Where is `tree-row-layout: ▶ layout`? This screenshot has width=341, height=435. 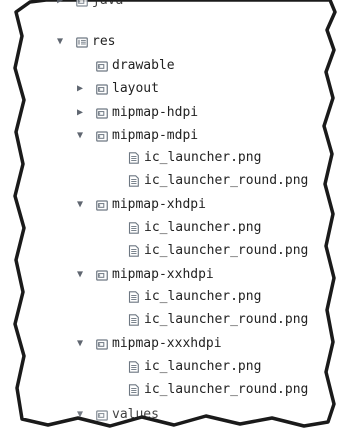
tree-row-layout: ▶ layout is located at coordinates (160, 89).